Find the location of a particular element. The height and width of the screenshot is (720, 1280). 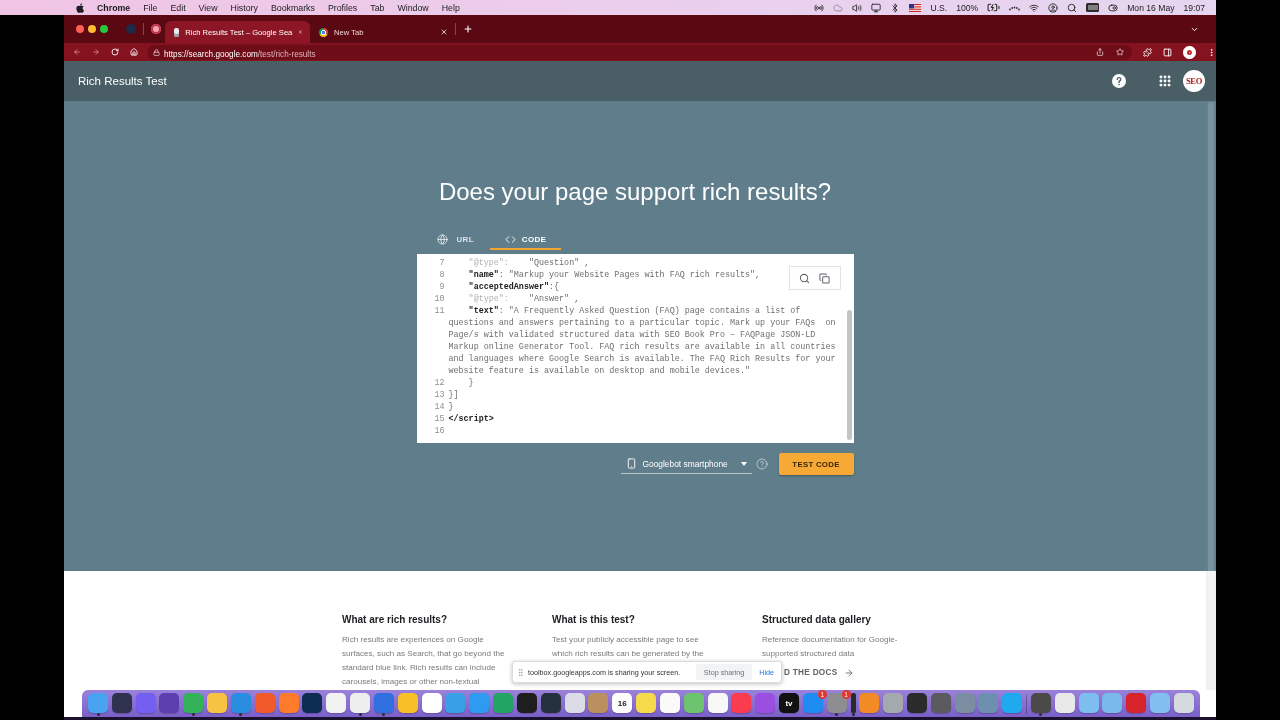

line-number: 10 is located at coordinates (439, 299).